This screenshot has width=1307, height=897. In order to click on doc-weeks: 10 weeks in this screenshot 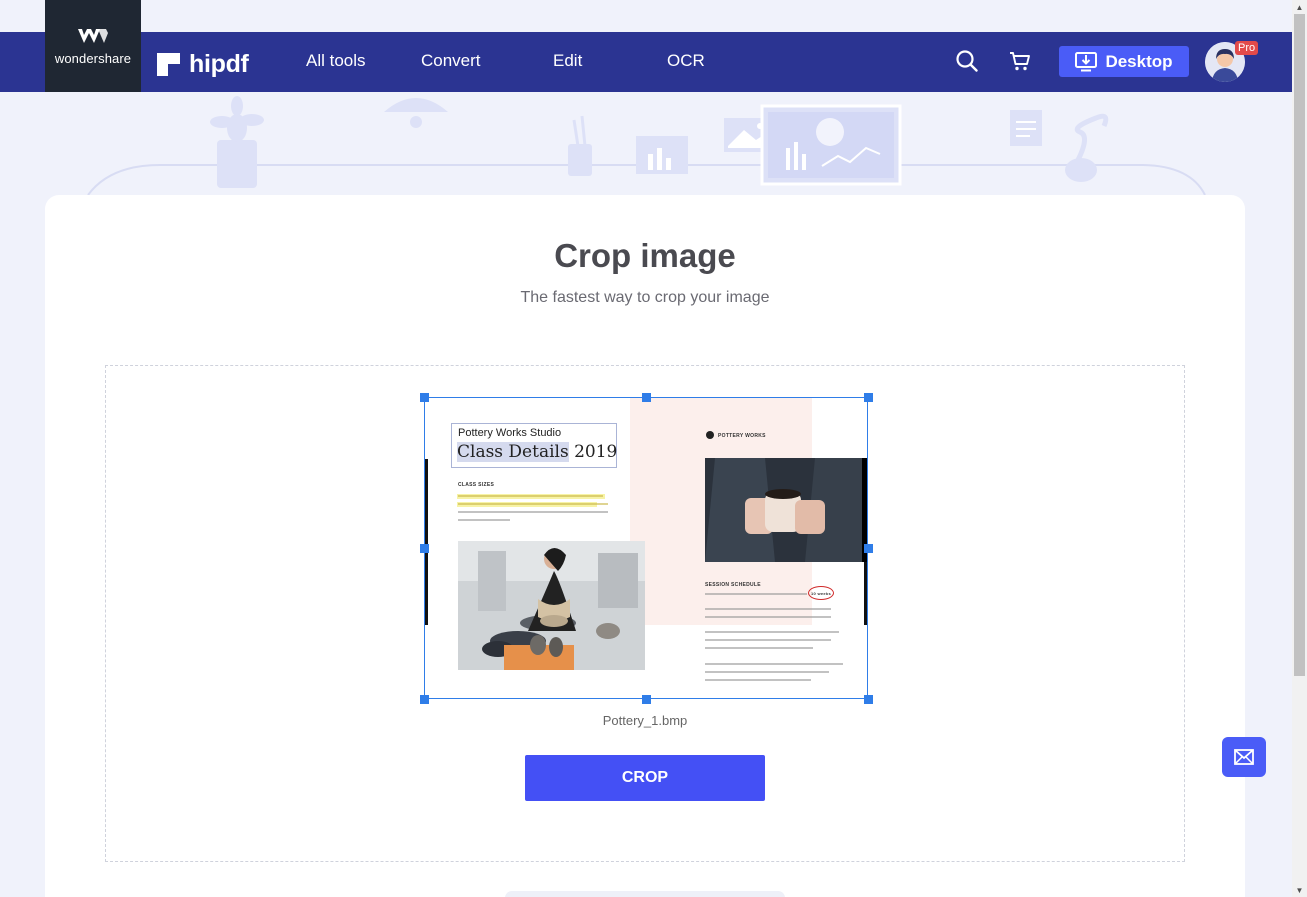, I will do `click(821, 593)`.